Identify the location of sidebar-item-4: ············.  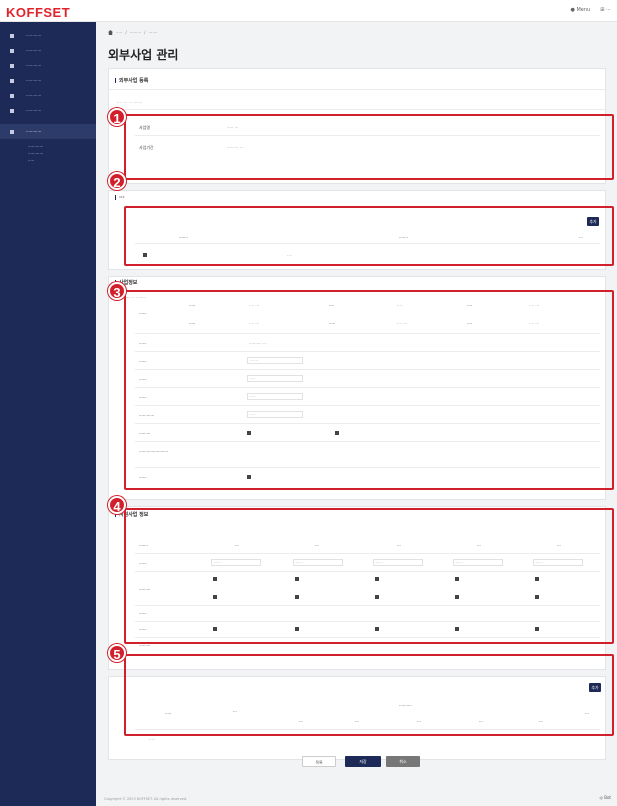
(48, 80).